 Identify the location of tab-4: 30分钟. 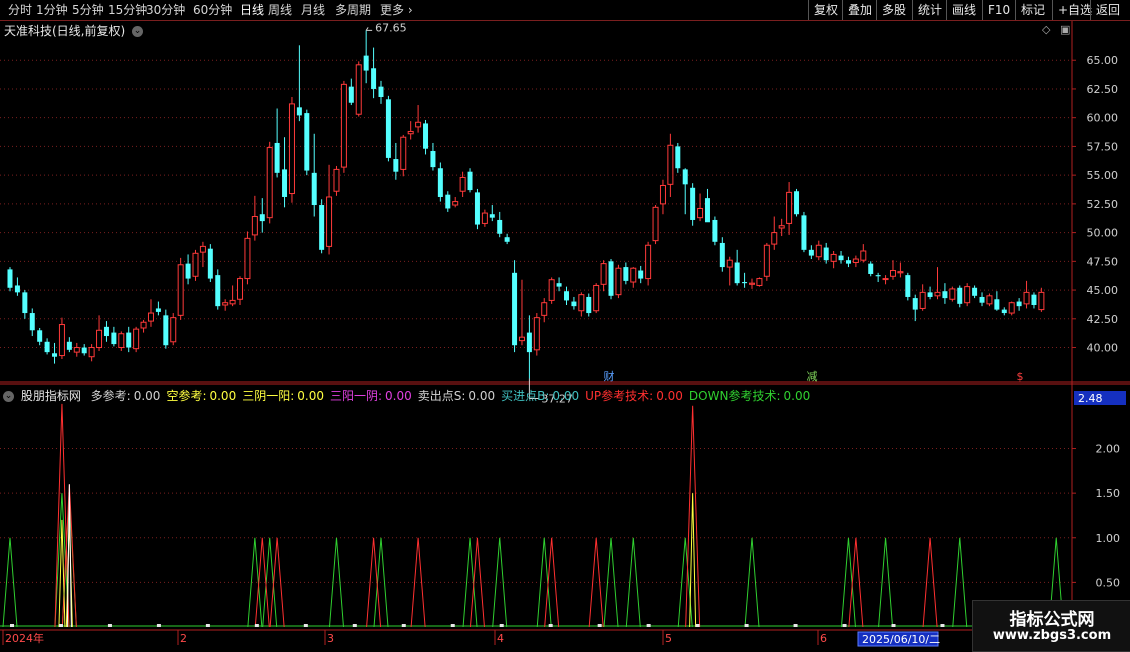
(165, 10).